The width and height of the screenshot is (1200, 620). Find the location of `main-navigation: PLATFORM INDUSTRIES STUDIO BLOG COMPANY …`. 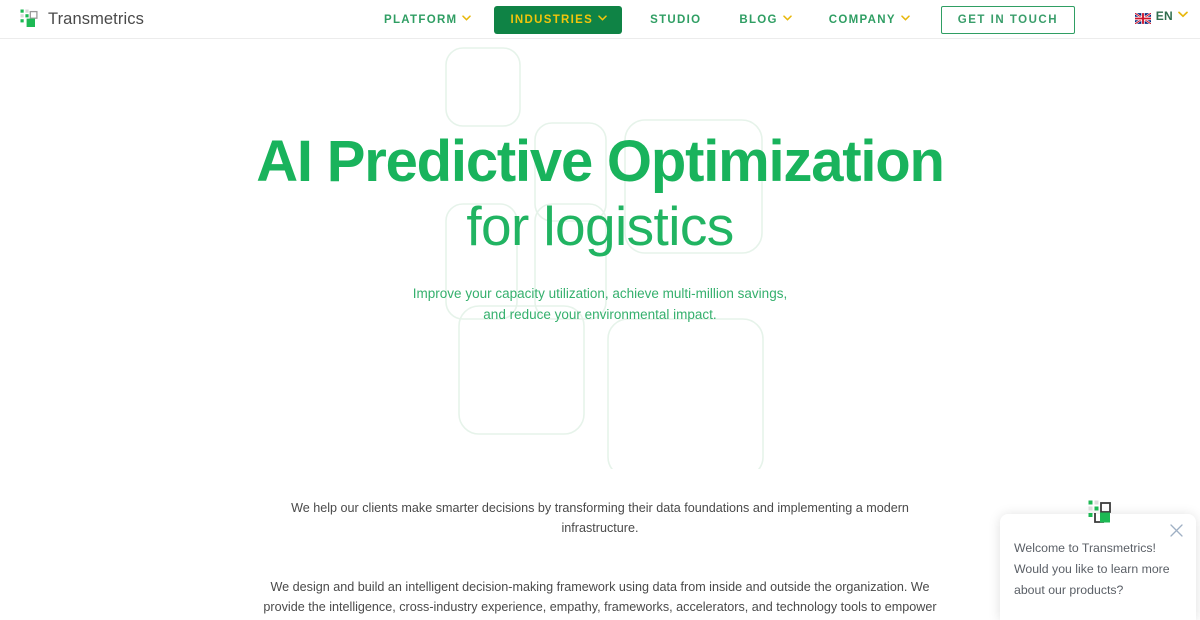

main-navigation: PLATFORM INDUSTRIES STUDIO BLOG COMPANY … is located at coordinates (723, 19).